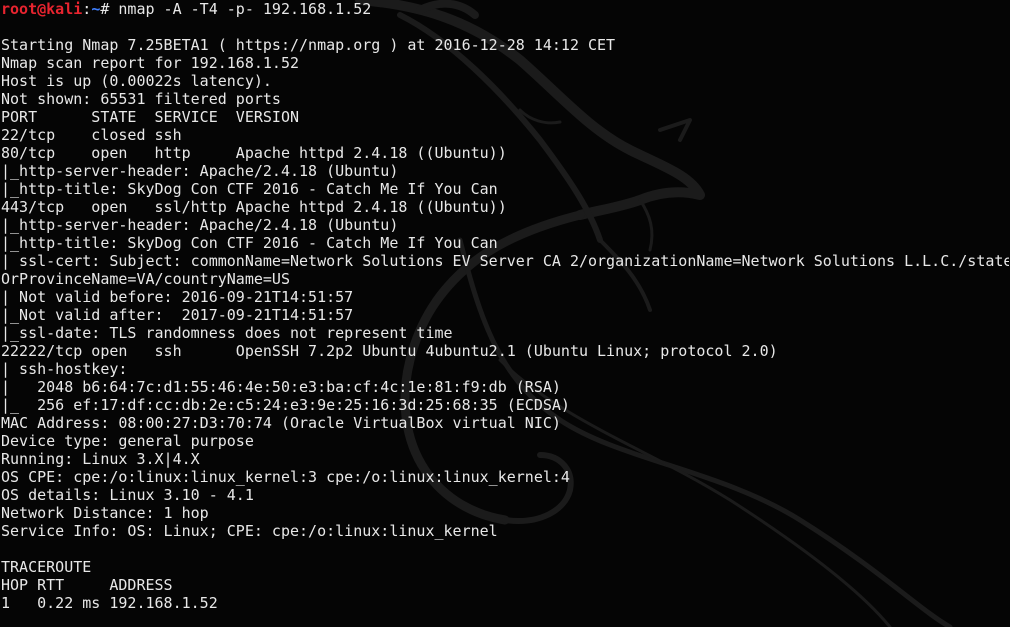 The height and width of the screenshot is (627, 1010). Describe the element at coordinates (105, 513) in the screenshot. I see `output-line: Network Distance: 1 hop` at that location.